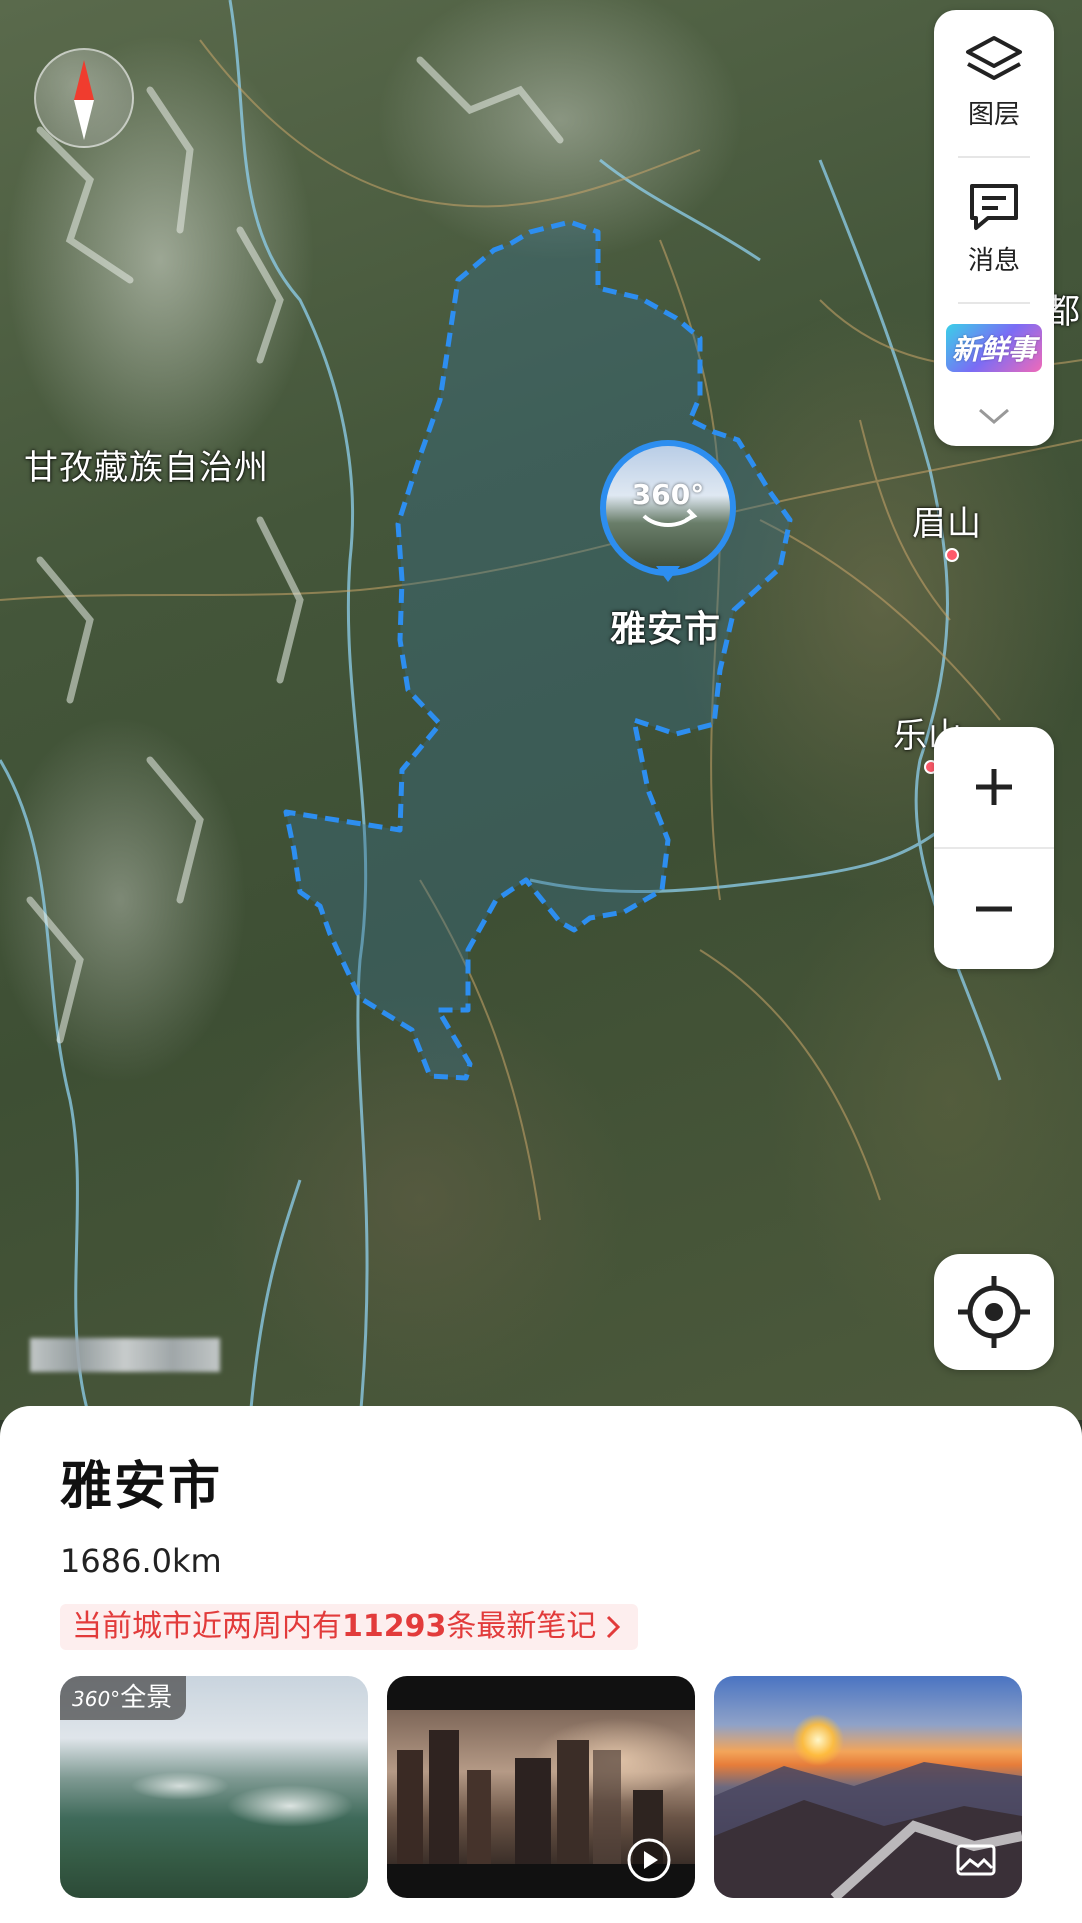 The height and width of the screenshot is (1923, 1082). What do you see at coordinates (993, 261) in the screenshot?
I see `messages-label: 消息` at bounding box center [993, 261].